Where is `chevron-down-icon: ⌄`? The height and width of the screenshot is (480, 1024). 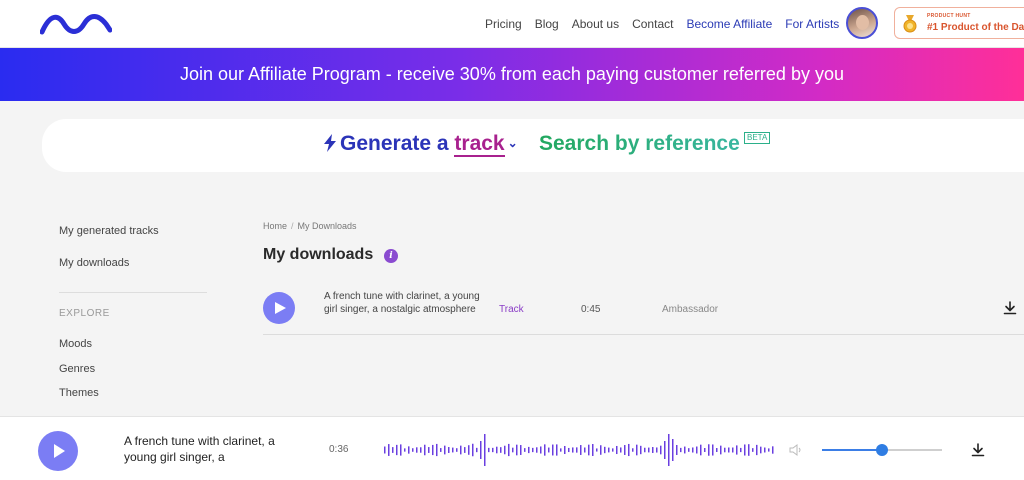
chevron-down-icon: ⌄ is located at coordinates (513, 143).